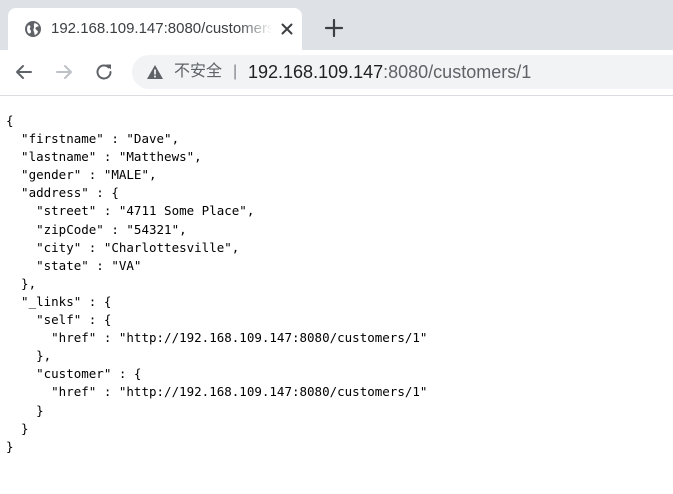 The height and width of the screenshot is (494, 673). I want to click on warning-triangle-icon, so click(155, 72).